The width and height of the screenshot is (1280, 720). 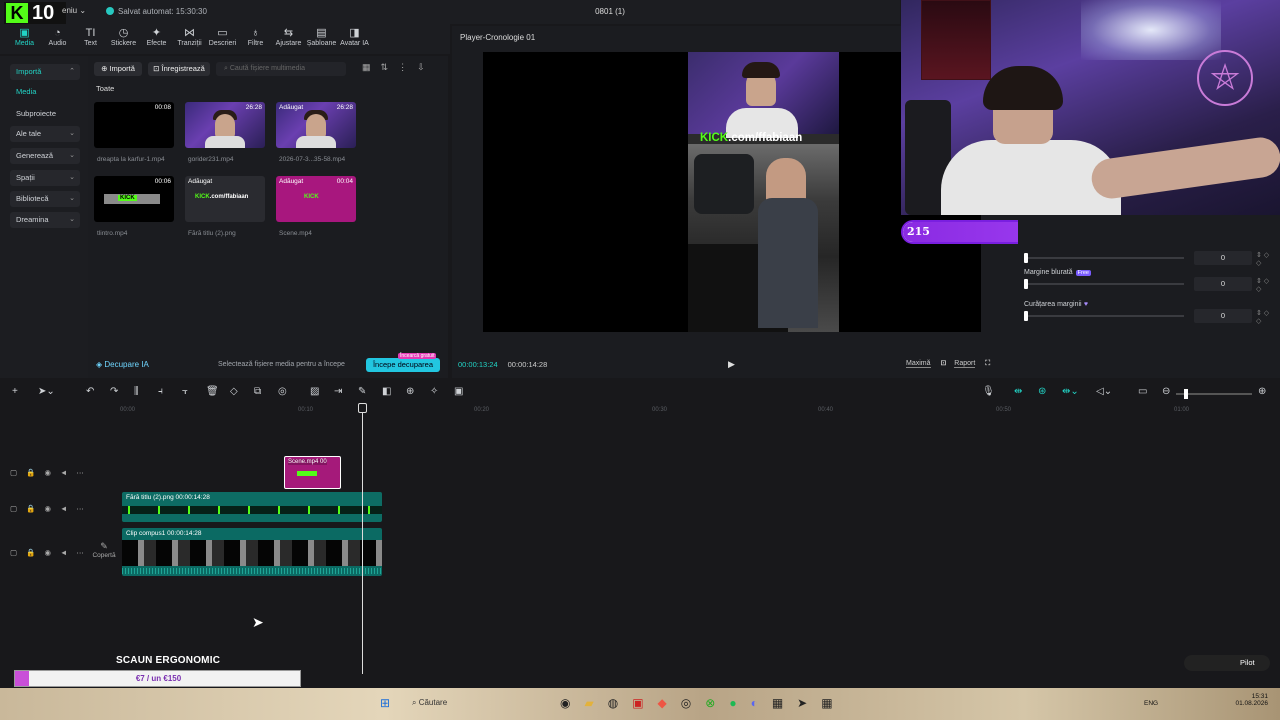 I want to click on sidebar-item-7: Dreamina ⌄, so click(x=45, y=220).